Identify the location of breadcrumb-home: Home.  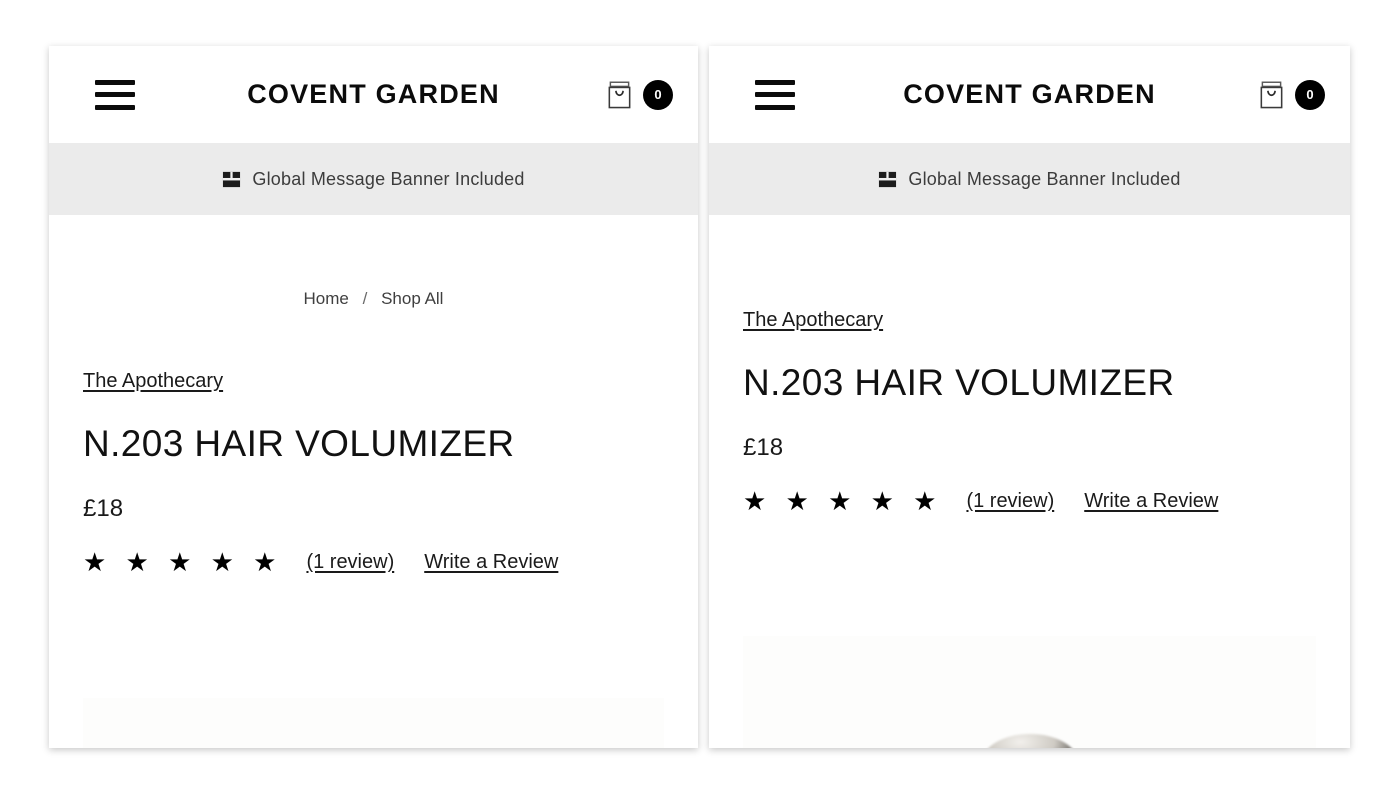
(326, 298).